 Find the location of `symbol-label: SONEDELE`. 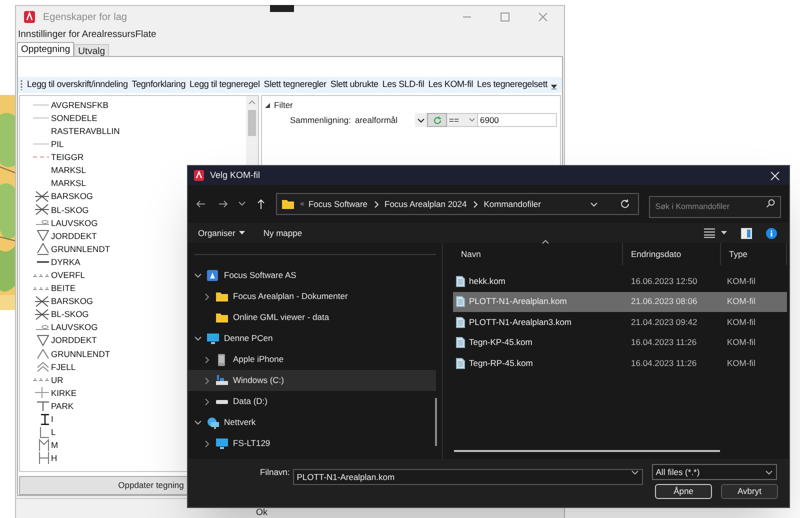

symbol-label: SONEDELE is located at coordinates (74, 117).